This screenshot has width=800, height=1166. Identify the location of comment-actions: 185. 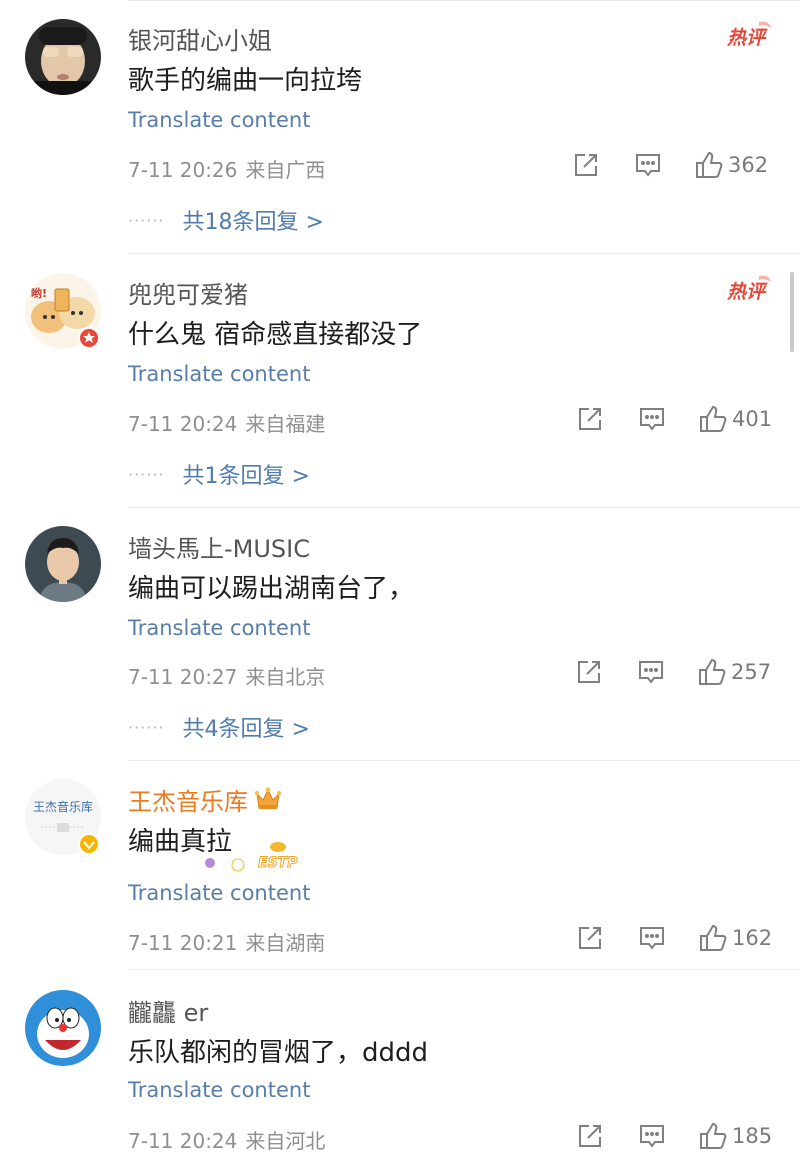
(674, 1136).